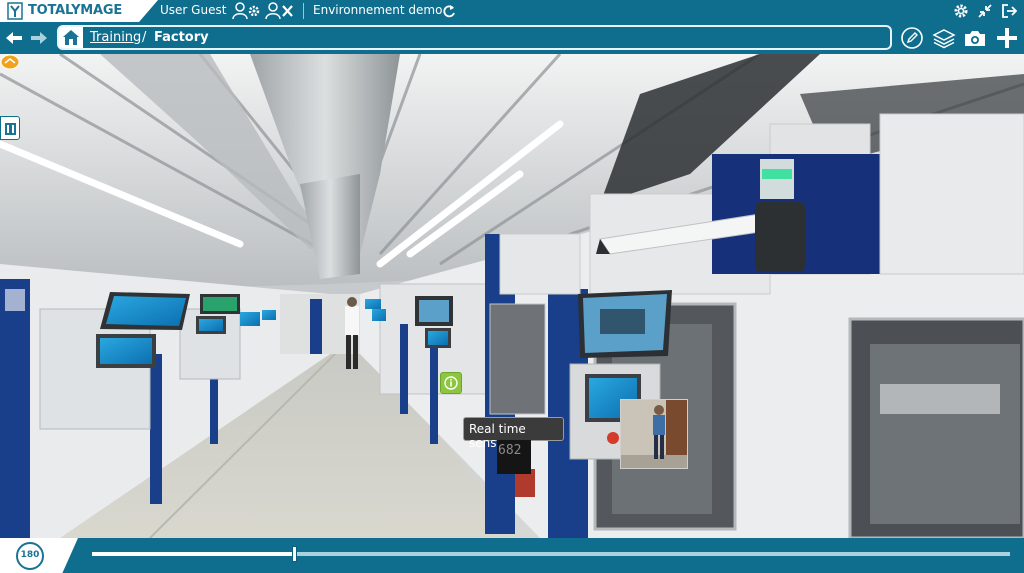  I want to click on brand-logo-mark-icon, so click(15, 11).